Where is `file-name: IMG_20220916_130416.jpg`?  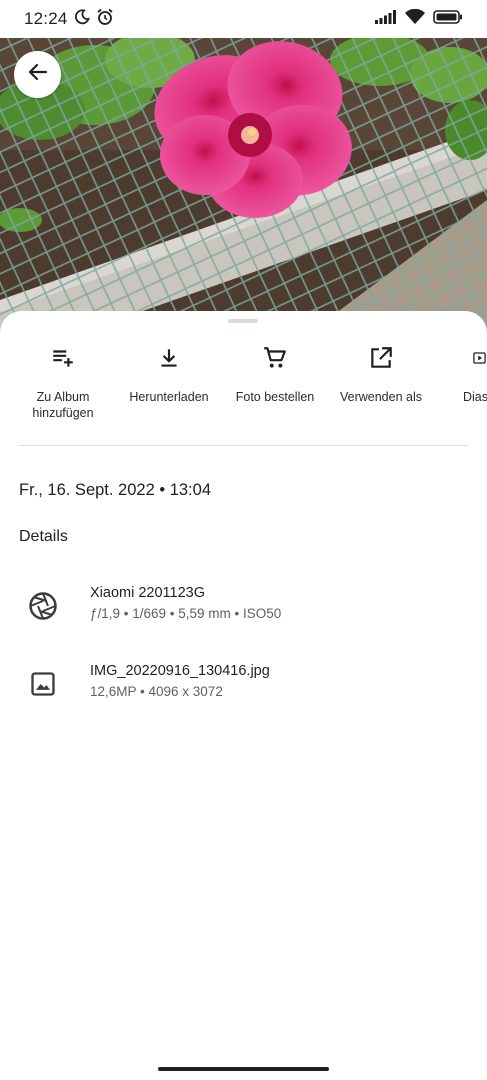
file-name: IMG_20220916_130416.jpg is located at coordinates (180, 671).